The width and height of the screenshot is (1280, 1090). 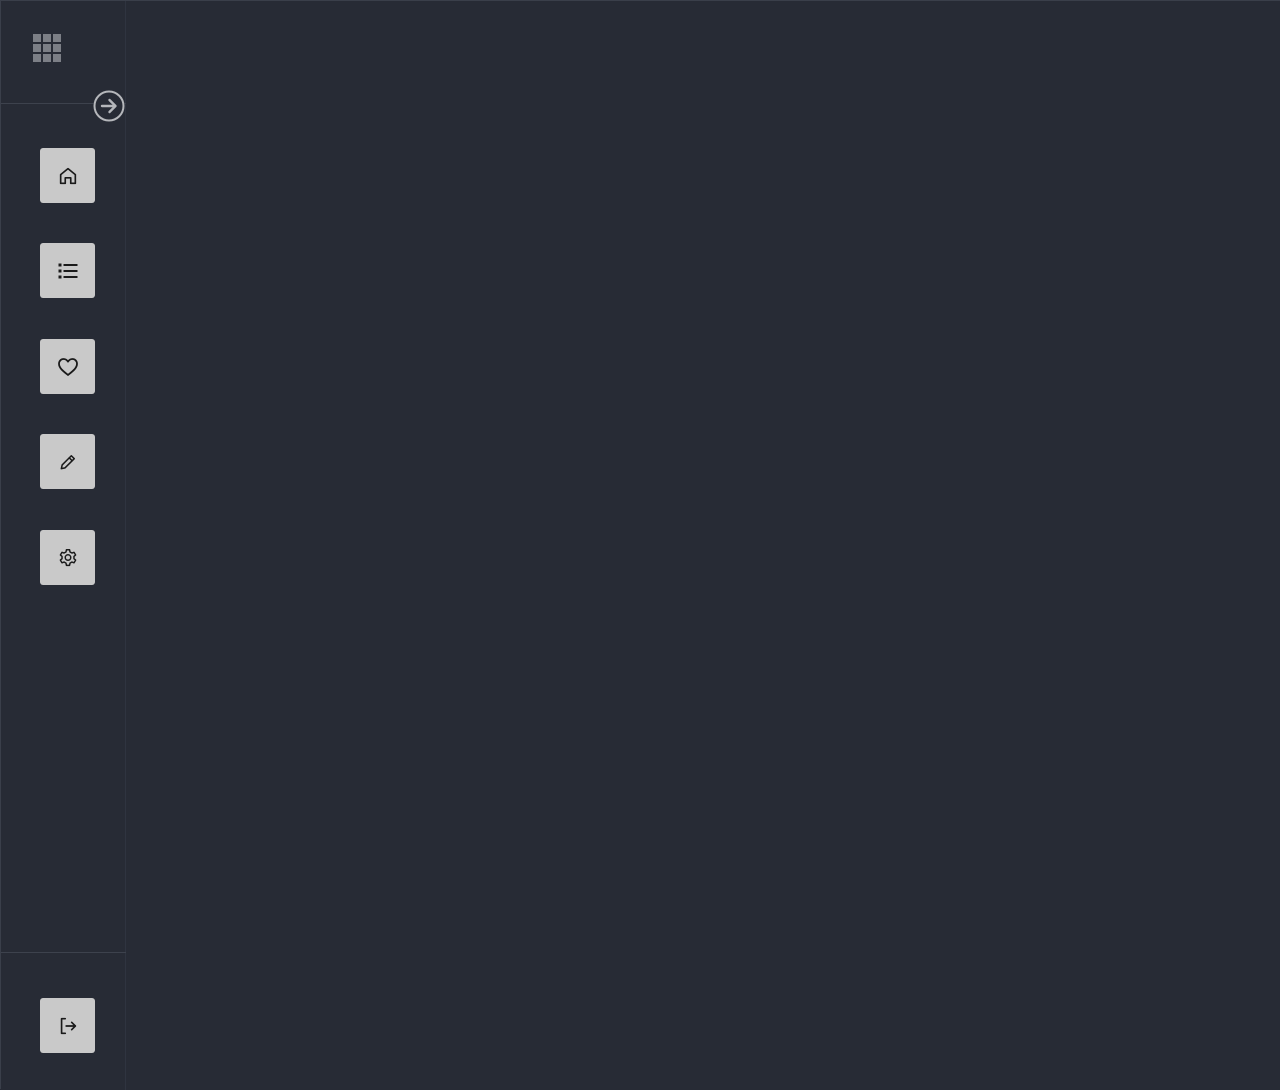 I want to click on home-icon, so click(x=67, y=175).